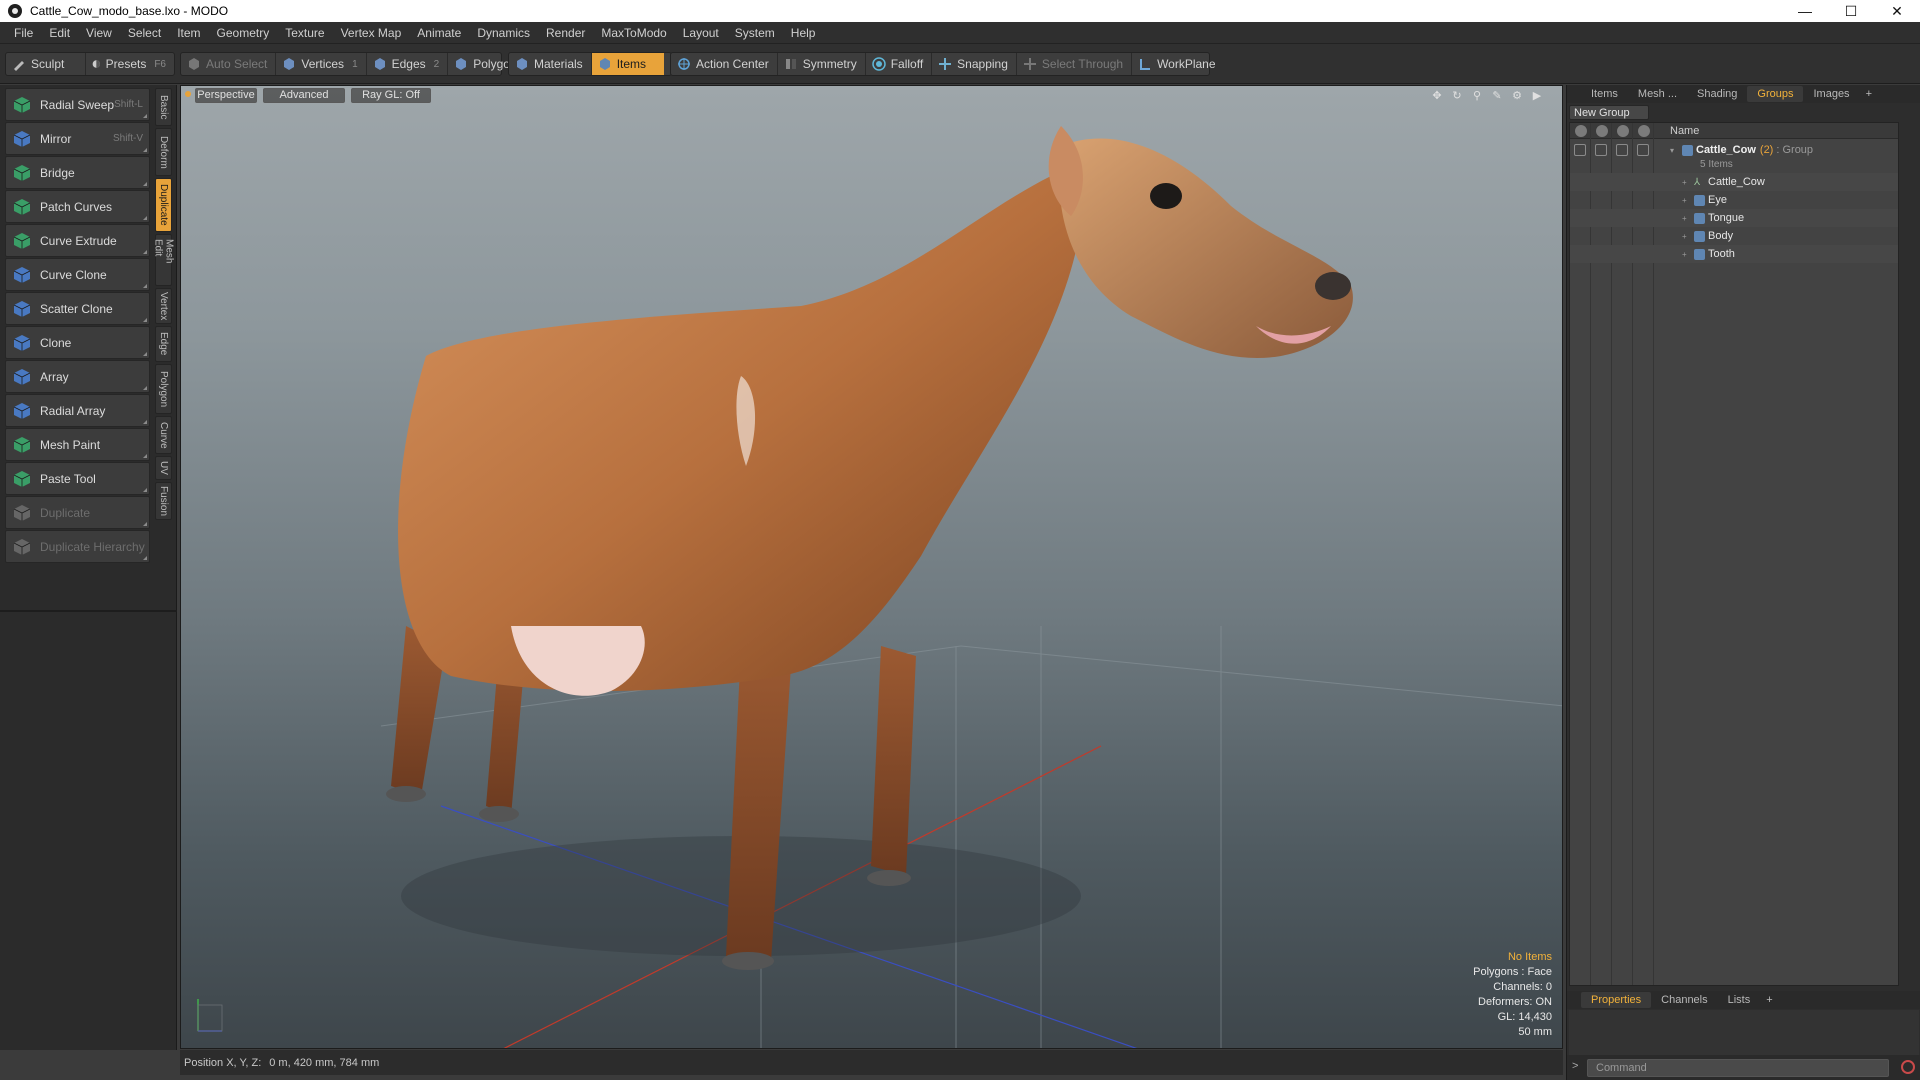  What do you see at coordinates (1075, 64) in the screenshot?
I see `select-through-button: Select Through` at bounding box center [1075, 64].